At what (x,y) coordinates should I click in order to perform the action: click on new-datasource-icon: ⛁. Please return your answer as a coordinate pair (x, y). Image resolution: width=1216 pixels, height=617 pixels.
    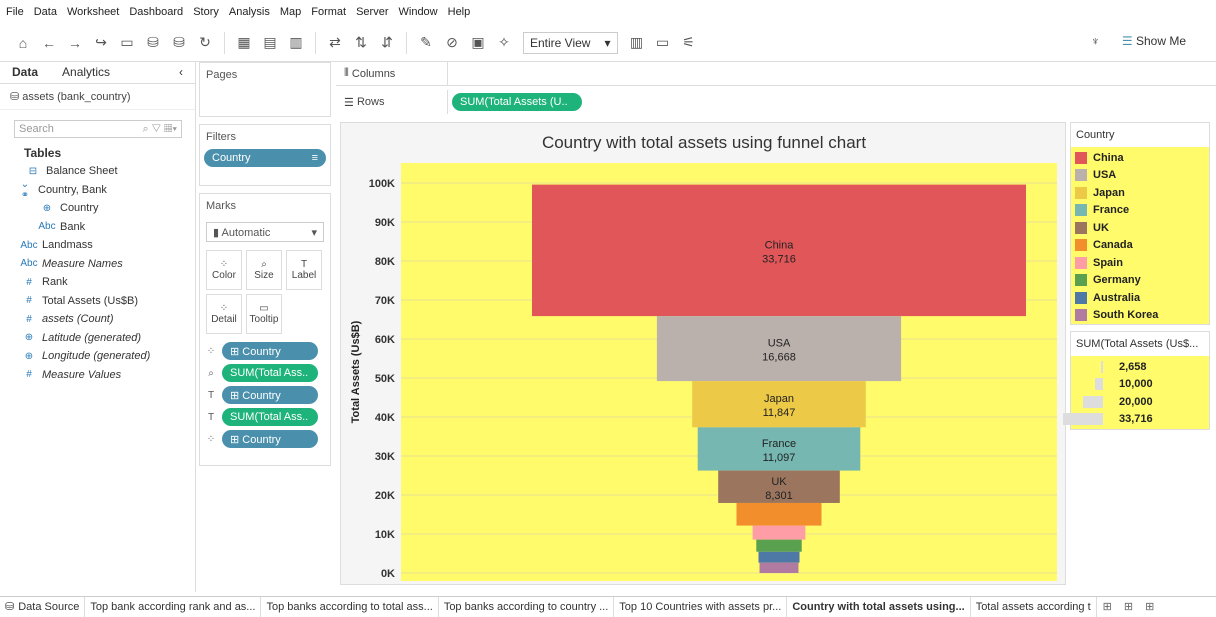
    Looking at the image, I should click on (153, 42).